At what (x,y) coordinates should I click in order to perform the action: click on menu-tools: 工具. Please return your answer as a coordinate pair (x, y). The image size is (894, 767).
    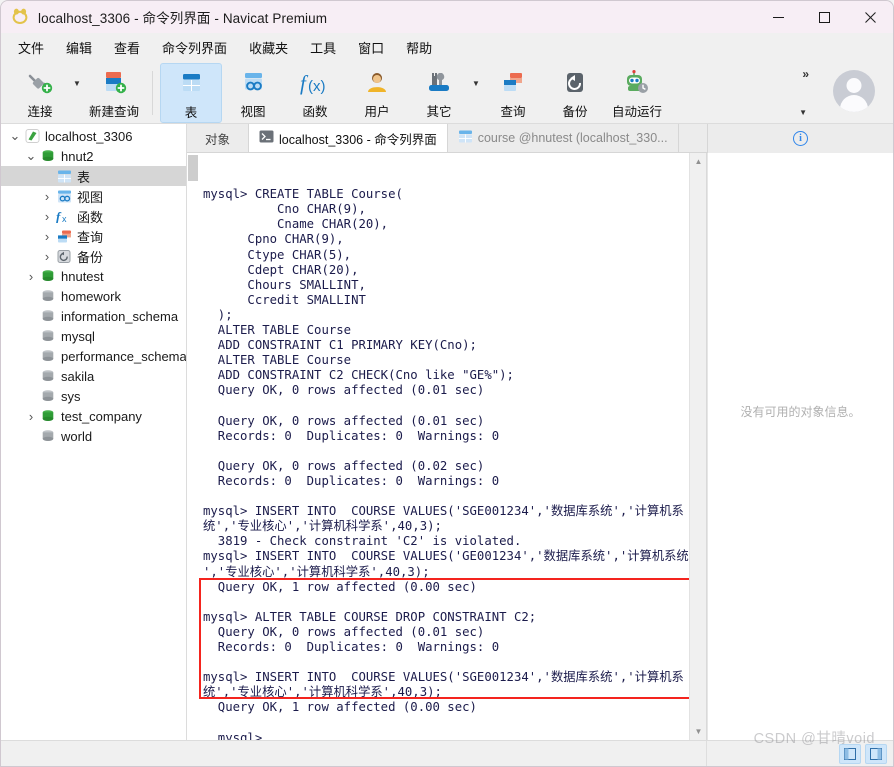
    Looking at the image, I should click on (323, 47).